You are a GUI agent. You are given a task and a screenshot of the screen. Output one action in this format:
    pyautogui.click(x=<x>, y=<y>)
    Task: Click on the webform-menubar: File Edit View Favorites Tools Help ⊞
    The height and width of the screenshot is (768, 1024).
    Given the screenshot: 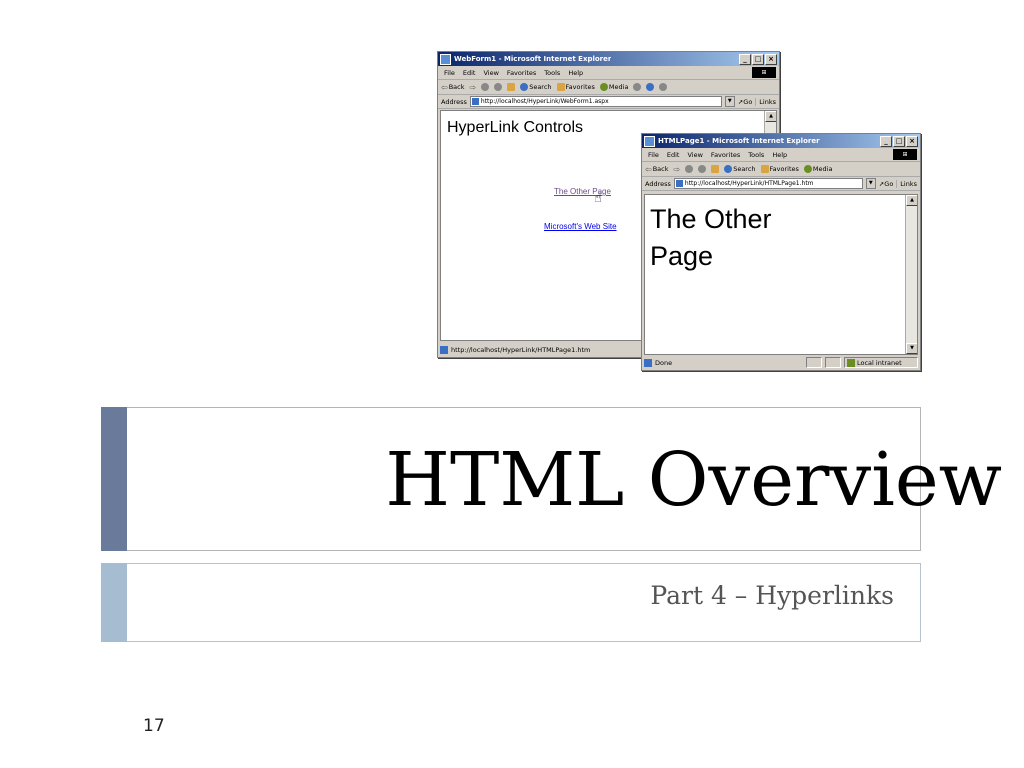 What is the action you would take?
    pyautogui.click(x=608, y=73)
    